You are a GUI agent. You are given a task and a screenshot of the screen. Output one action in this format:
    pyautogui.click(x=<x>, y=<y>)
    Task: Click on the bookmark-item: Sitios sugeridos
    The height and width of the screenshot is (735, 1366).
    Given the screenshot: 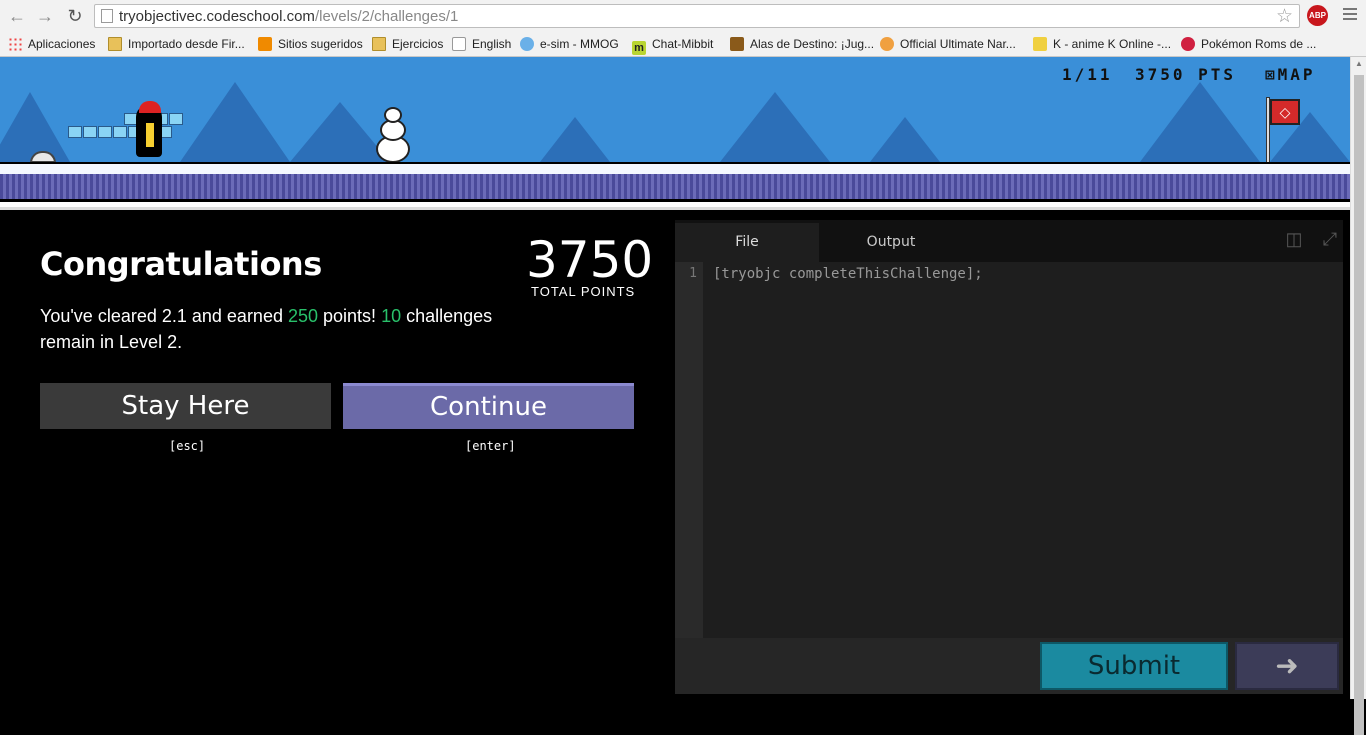 What is the action you would take?
    pyautogui.click(x=310, y=44)
    